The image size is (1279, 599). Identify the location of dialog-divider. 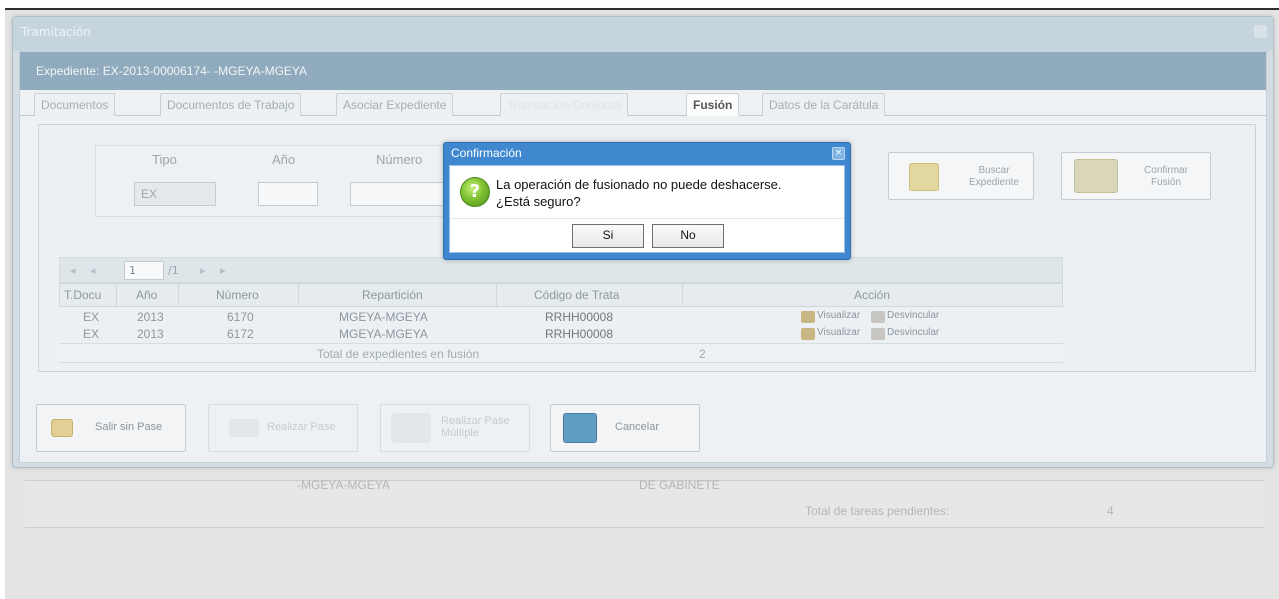
(647, 218).